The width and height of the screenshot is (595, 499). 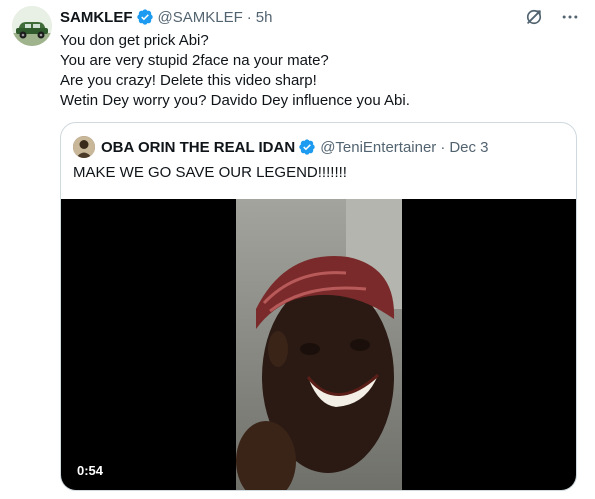 I want to click on more-options-icon, so click(x=570, y=17).